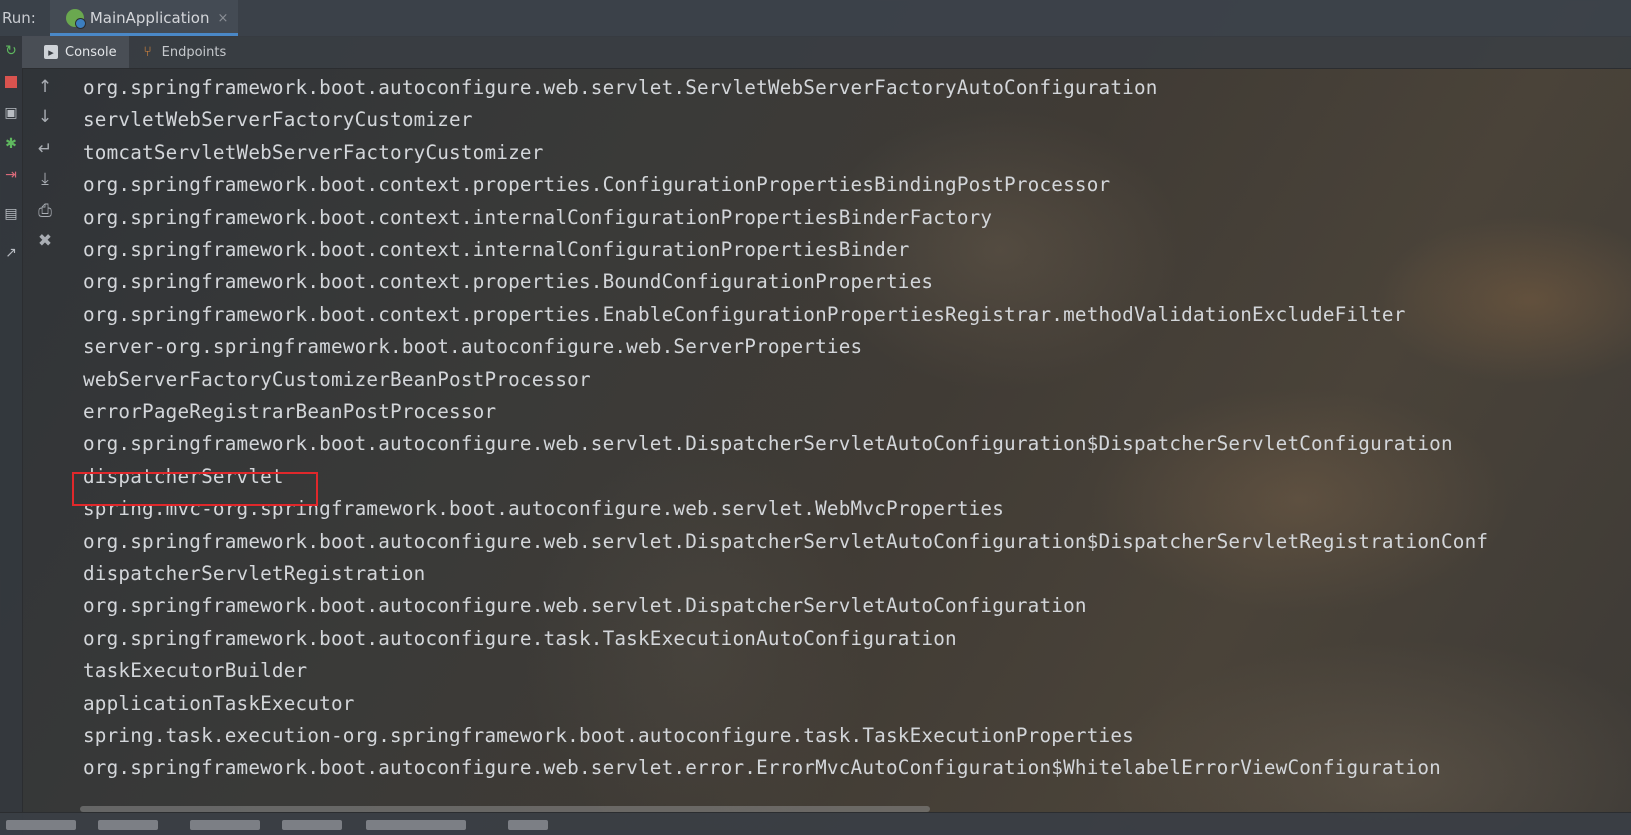 This screenshot has width=1631, height=835. What do you see at coordinates (45, 179) in the screenshot?
I see `scroll-to-end-icon: ⤓` at bounding box center [45, 179].